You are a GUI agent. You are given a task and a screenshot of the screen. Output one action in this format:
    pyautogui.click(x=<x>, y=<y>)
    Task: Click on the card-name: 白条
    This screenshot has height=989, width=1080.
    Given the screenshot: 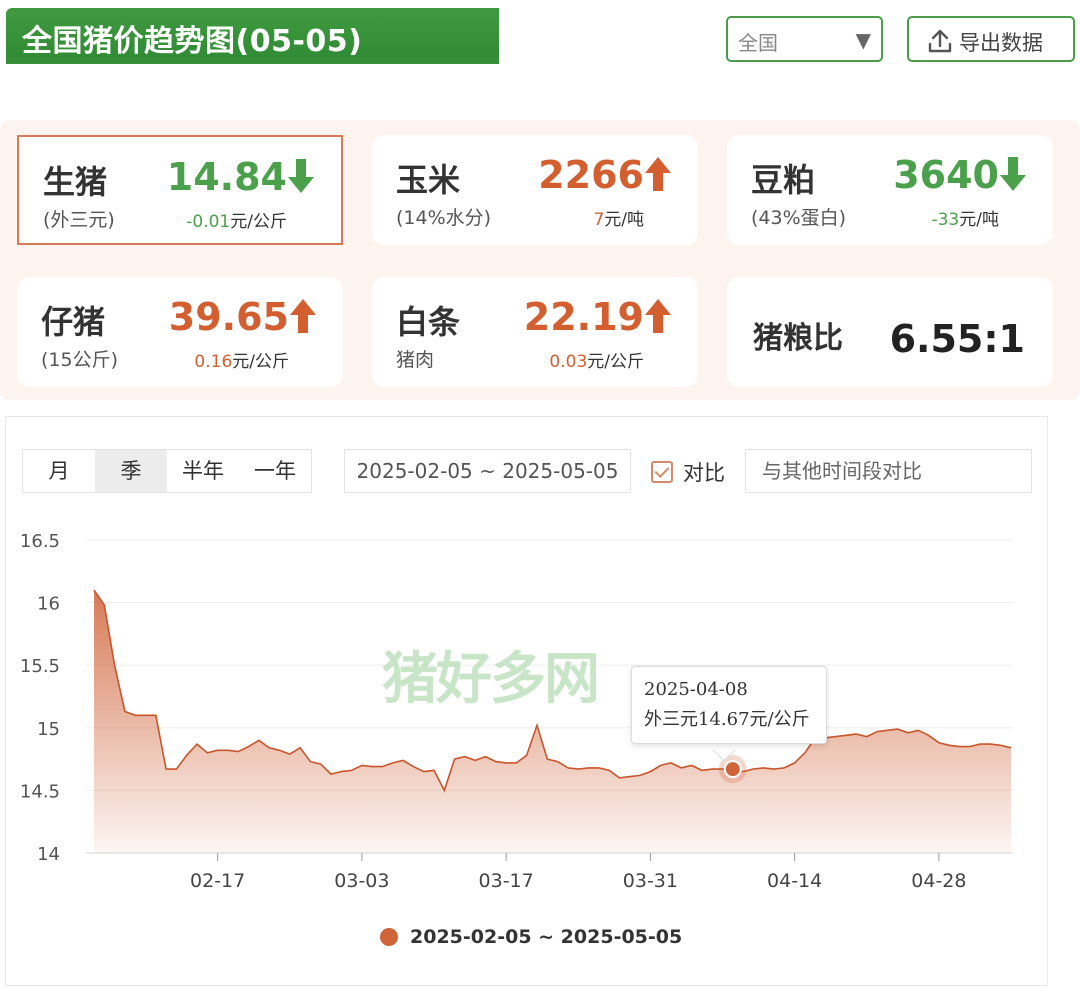 What is the action you would take?
    pyautogui.click(x=428, y=322)
    